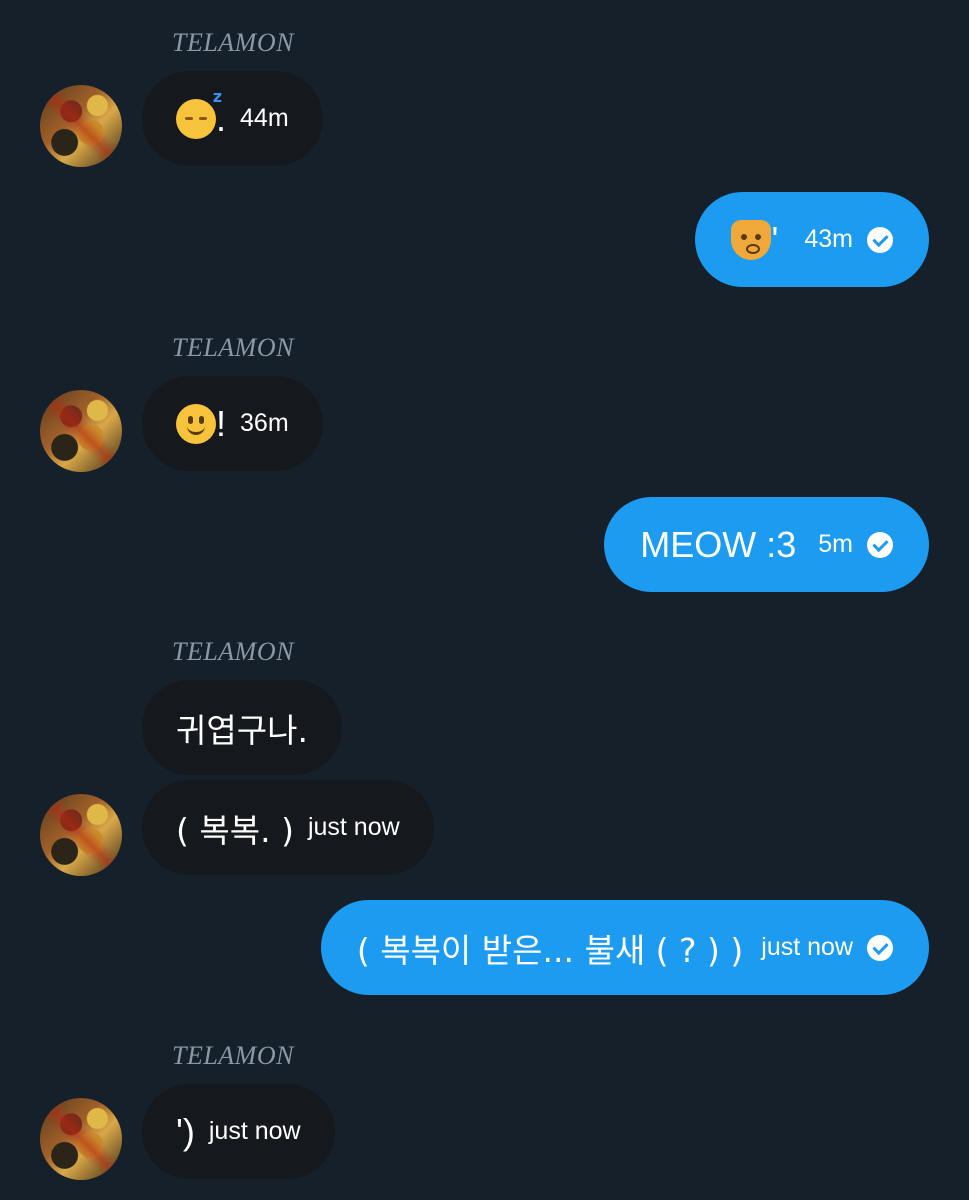 The height and width of the screenshot is (1200, 969). What do you see at coordinates (718, 544) in the screenshot?
I see `message-text: MEOW :3` at bounding box center [718, 544].